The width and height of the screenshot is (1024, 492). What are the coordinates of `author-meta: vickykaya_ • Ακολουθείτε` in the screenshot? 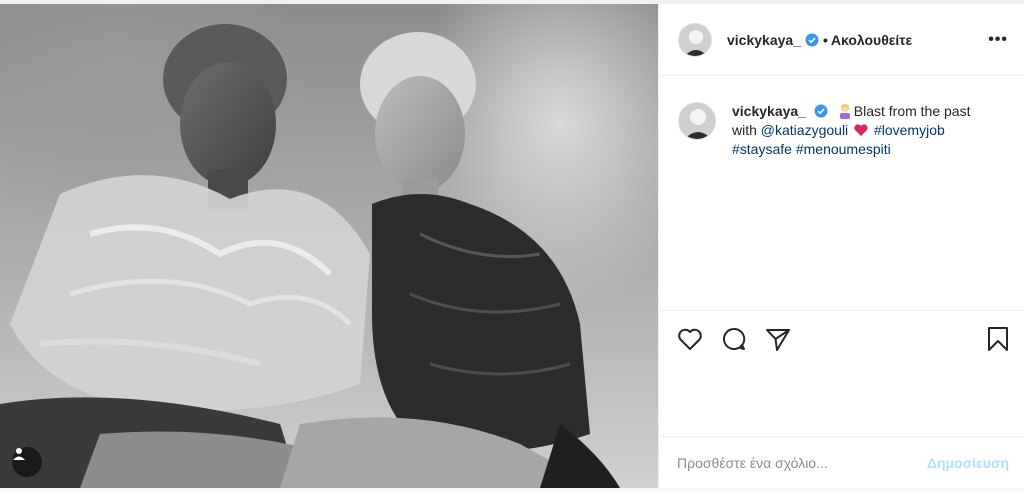 It's located at (819, 40).